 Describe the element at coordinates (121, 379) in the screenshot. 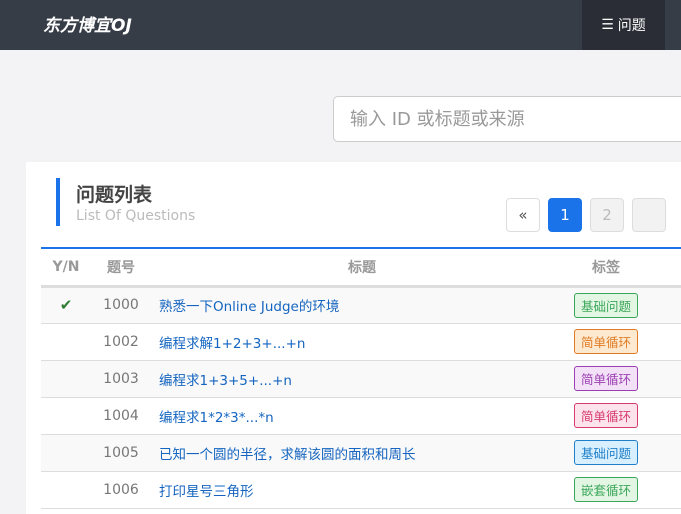

I see `problem-id: 1003` at that location.